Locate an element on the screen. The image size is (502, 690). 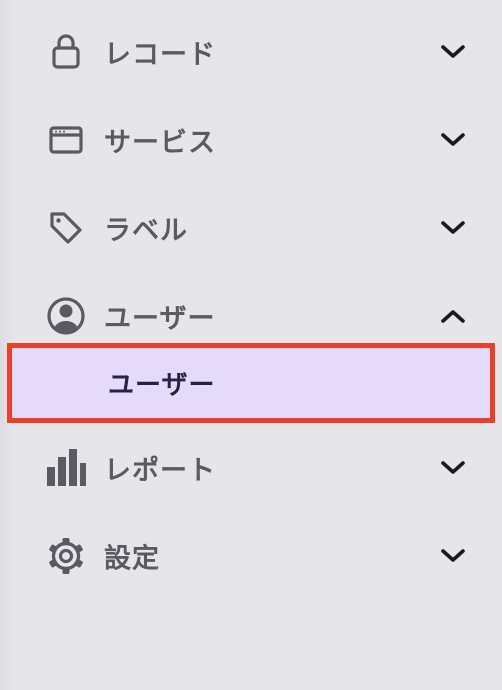
nav-item-reports: レポート is located at coordinates (251, 468).